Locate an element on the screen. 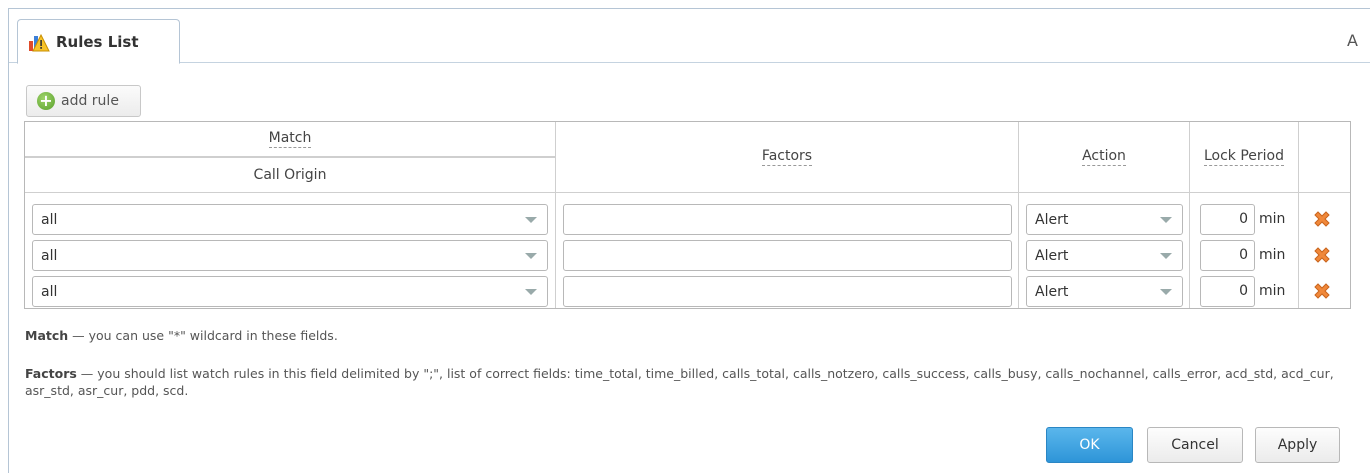 The height and width of the screenshot is (473, 1370). rules-chart-icon is located at coordinates (39, 42).